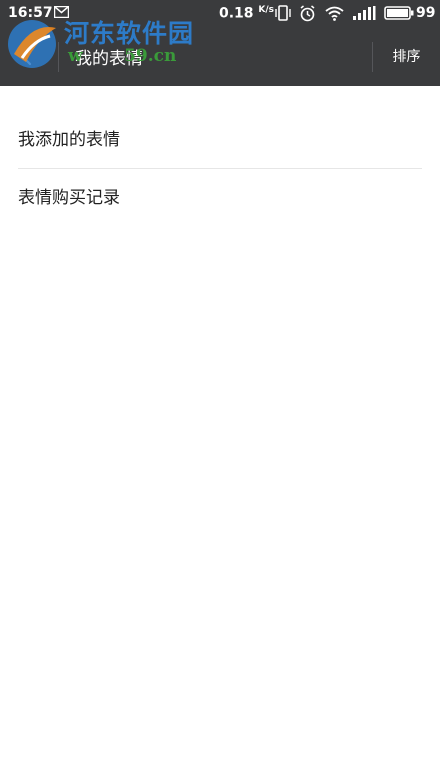 This screenshot has height=782, width=440. What do you see at coordinates (399, 13) in the screenshot?
I see `battery-icon` at bounding box center [399, 13].